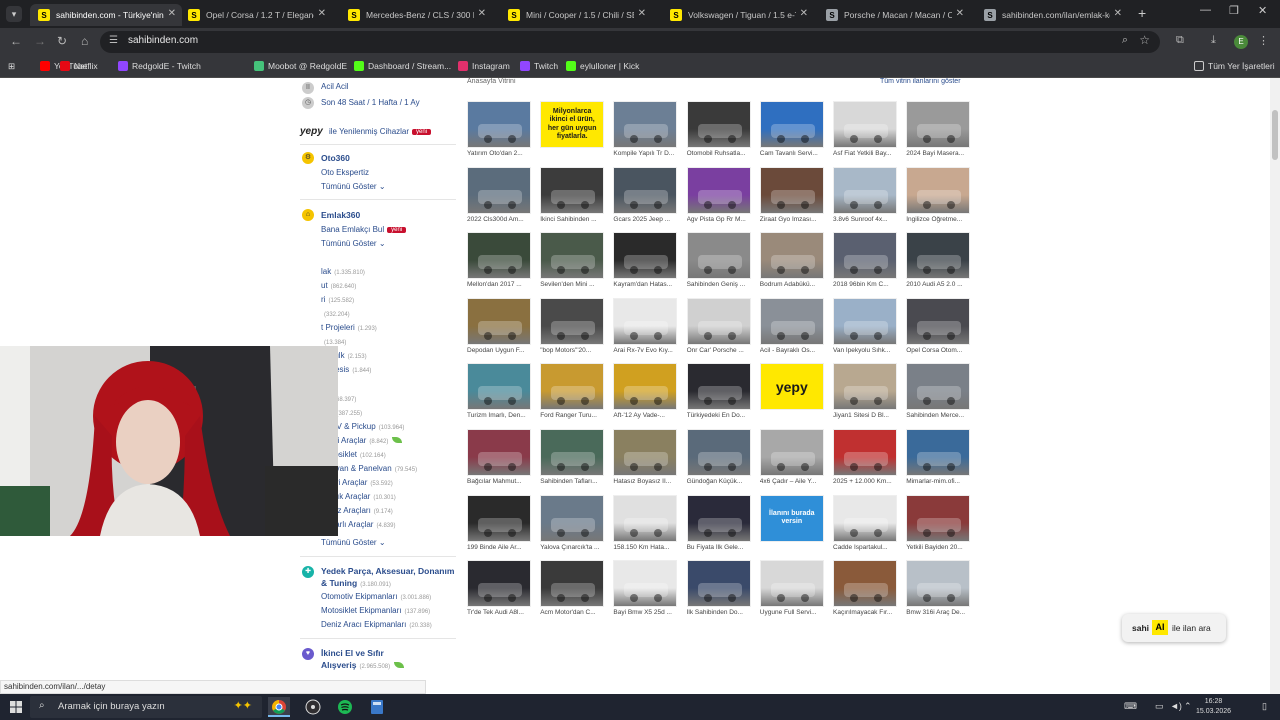 The image size is (1280, 720). I want to click on site-info-icon: ☰, so click(113, 40).